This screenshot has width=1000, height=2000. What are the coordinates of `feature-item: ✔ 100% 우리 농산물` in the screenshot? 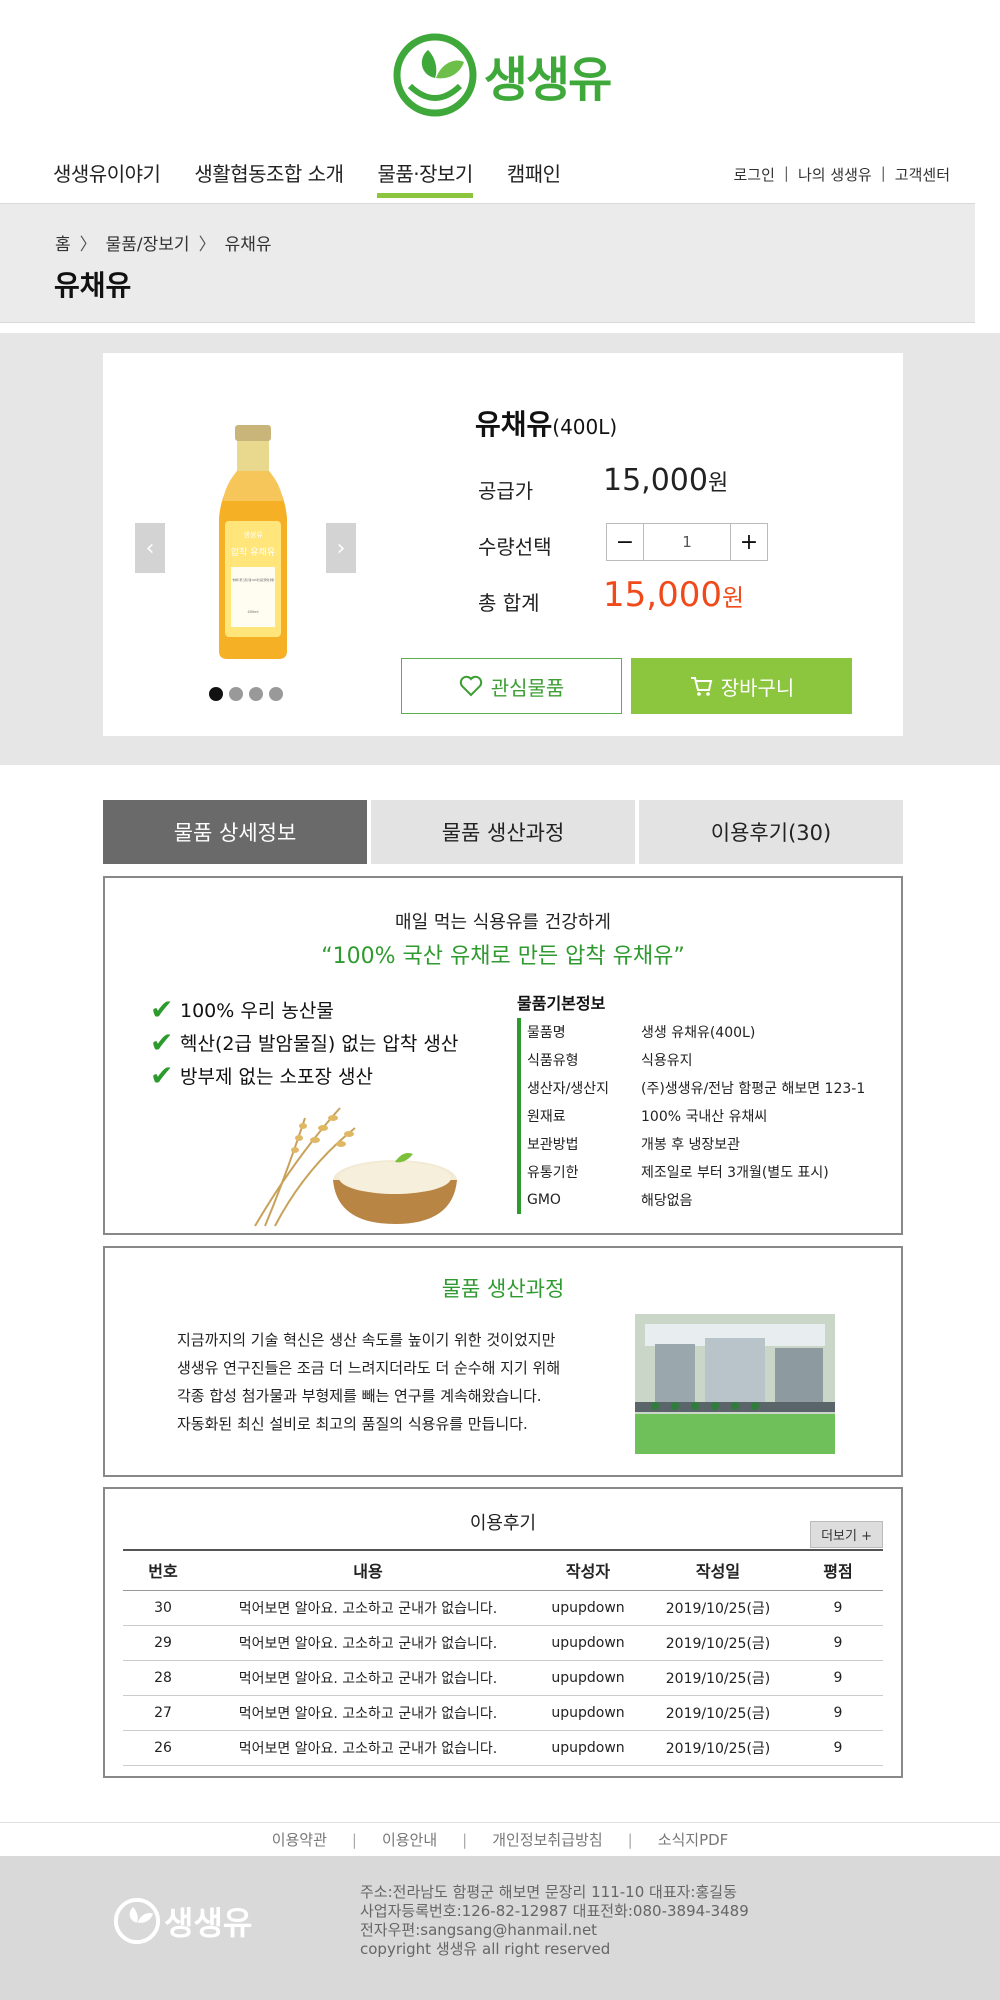 It's located at (304, 1009).